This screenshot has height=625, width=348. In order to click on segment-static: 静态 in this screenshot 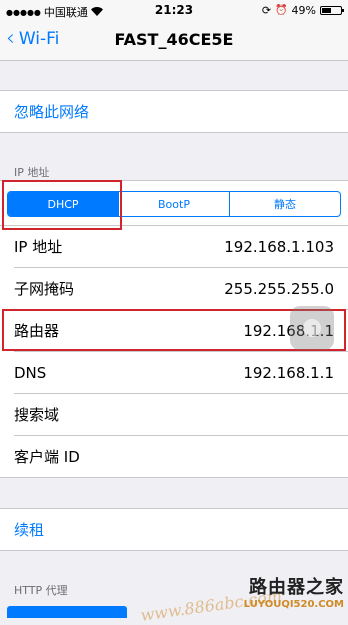, I will do `click(285, 204)`.